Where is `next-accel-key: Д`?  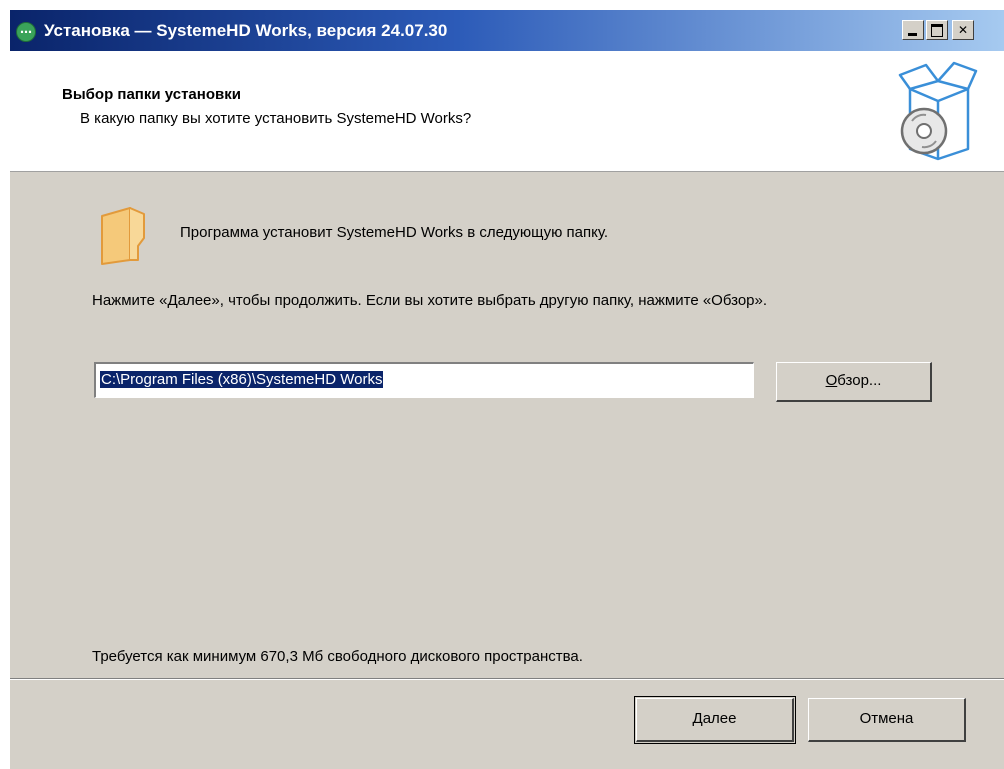 next-accel-key: Д is located at coordinates (697, 718).